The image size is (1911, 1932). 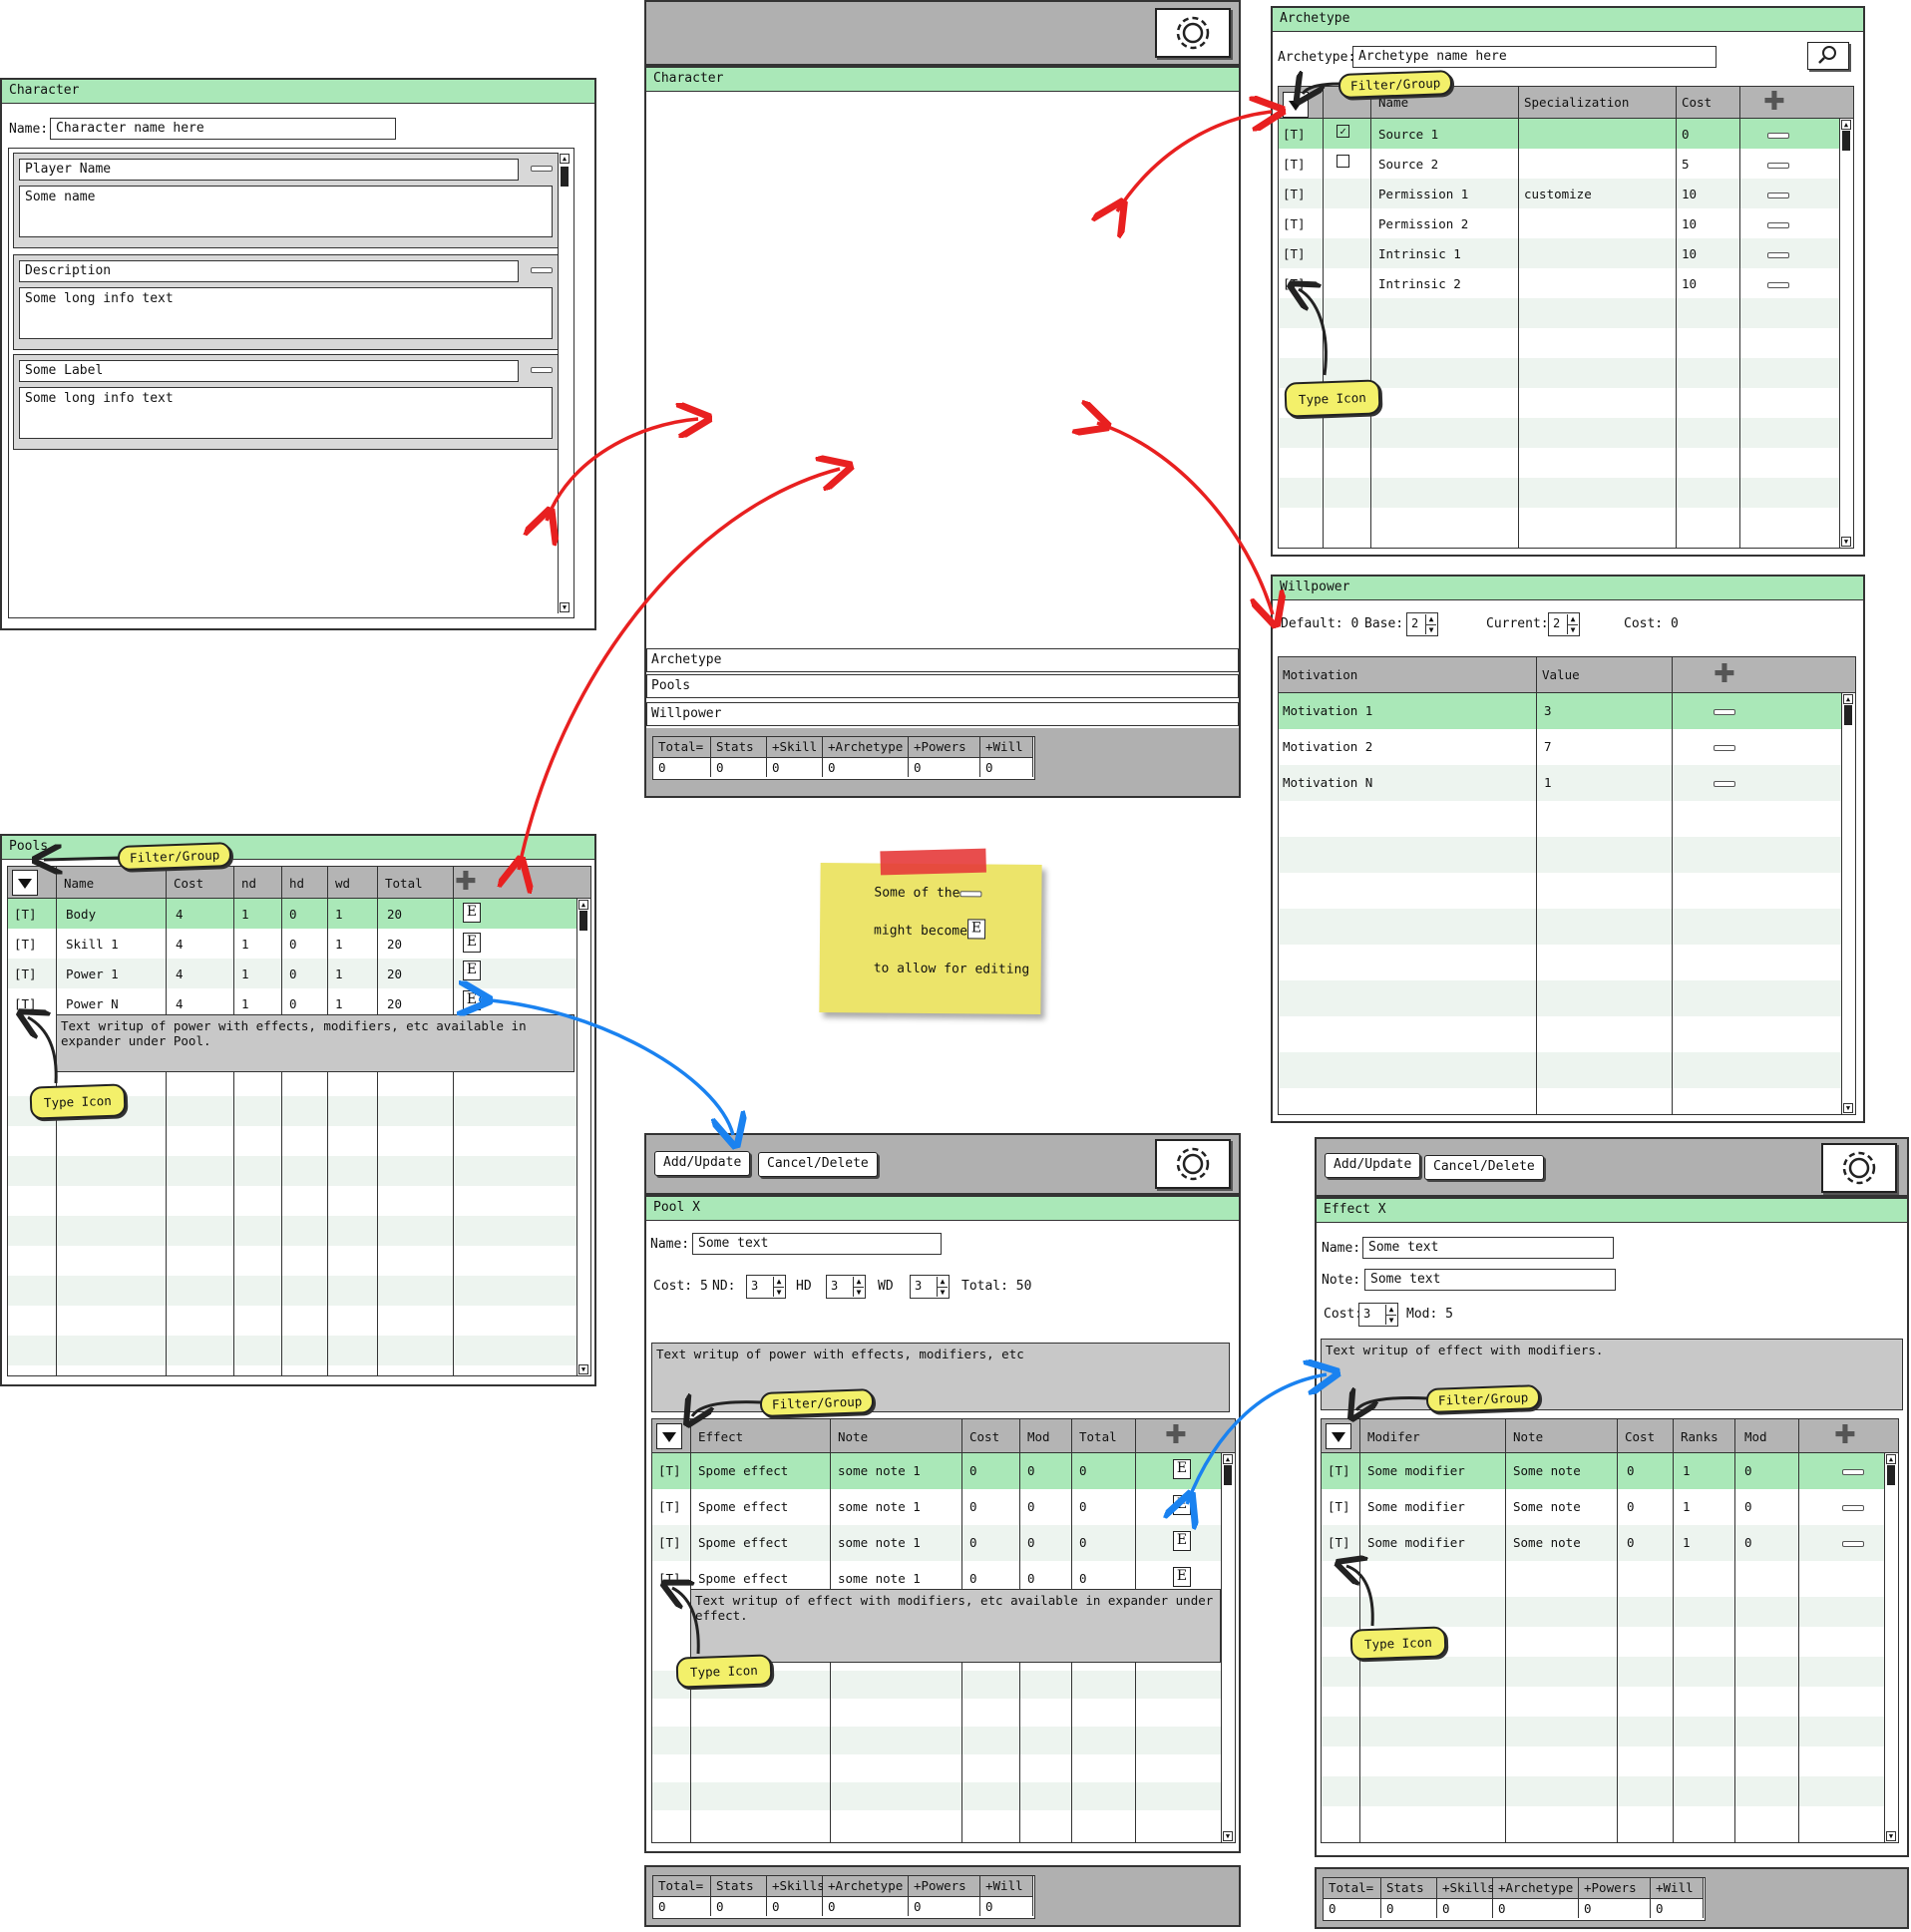 I want to click on effect-name-input: Some text, so click(x=1488, y=1248).